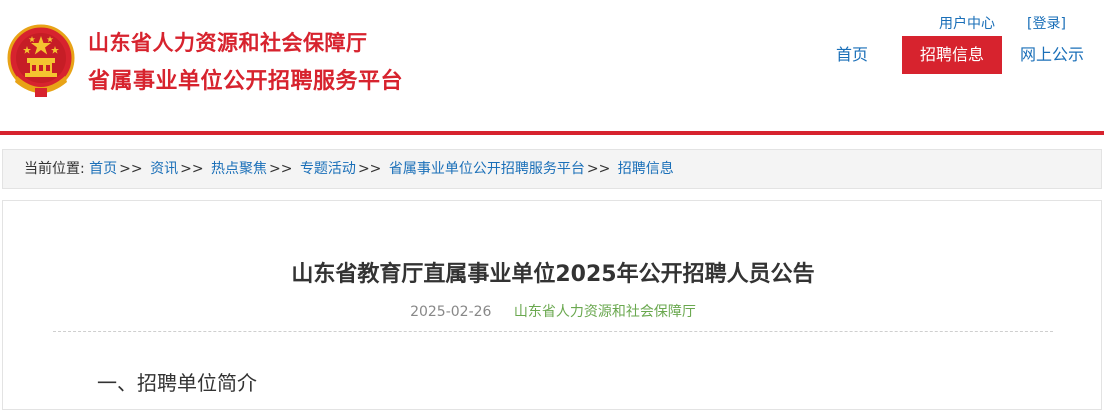 The height and width of the screenshot is (410, 1104). What do you see at coordinates (552, 133) in the screenshot?
I see `header-divider` at bounding box center [552, 133].